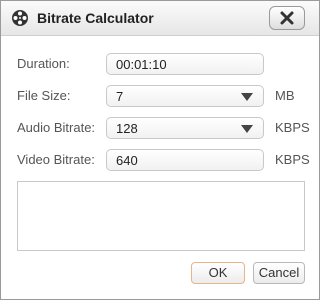  What do you see at coordinates (279, 273) in the screenshot?
I see `cancel-button: Cancel` at bounding box center [279, 273].